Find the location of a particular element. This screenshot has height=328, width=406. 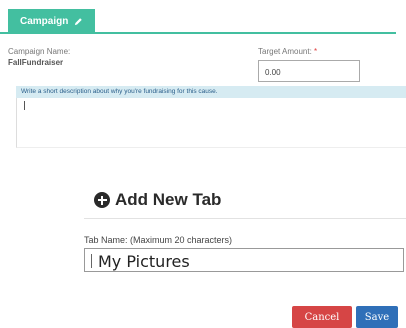

cancel-button: Cancel is located at coordinates (322, 317).